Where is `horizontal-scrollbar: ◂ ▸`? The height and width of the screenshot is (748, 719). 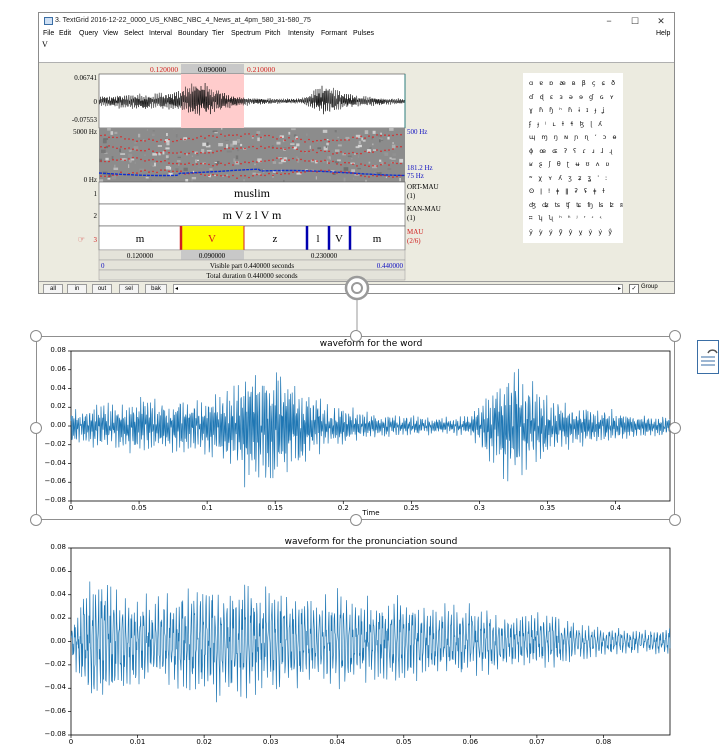 horizontal-scrollbar: ◂ ▸ is located at coordinates (398, 288).